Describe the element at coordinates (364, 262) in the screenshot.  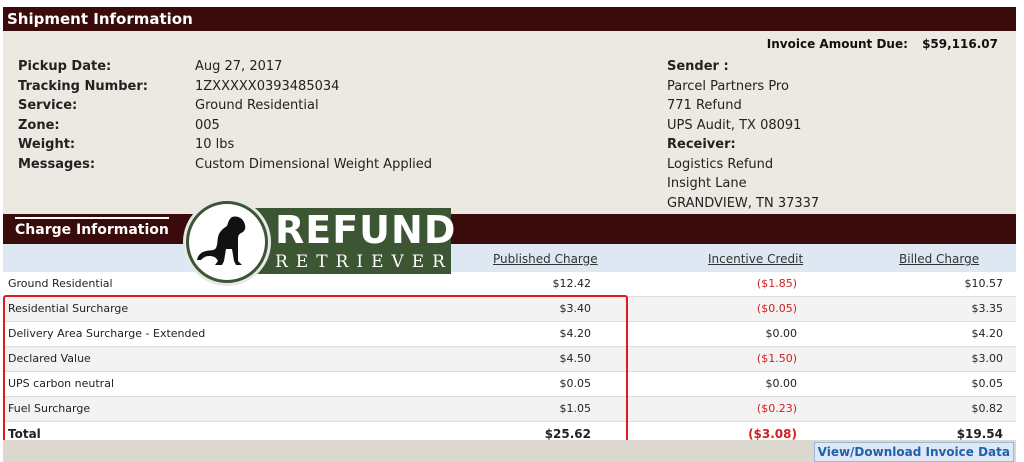
I see `logo-word-retriever: RETRIEVER` at that location.